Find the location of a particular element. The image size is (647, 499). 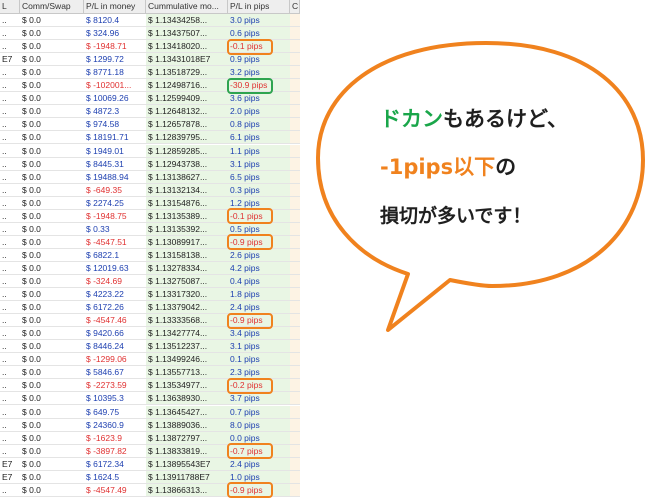

bubble-line-2-rest: の is located at coordinates (506, 167).